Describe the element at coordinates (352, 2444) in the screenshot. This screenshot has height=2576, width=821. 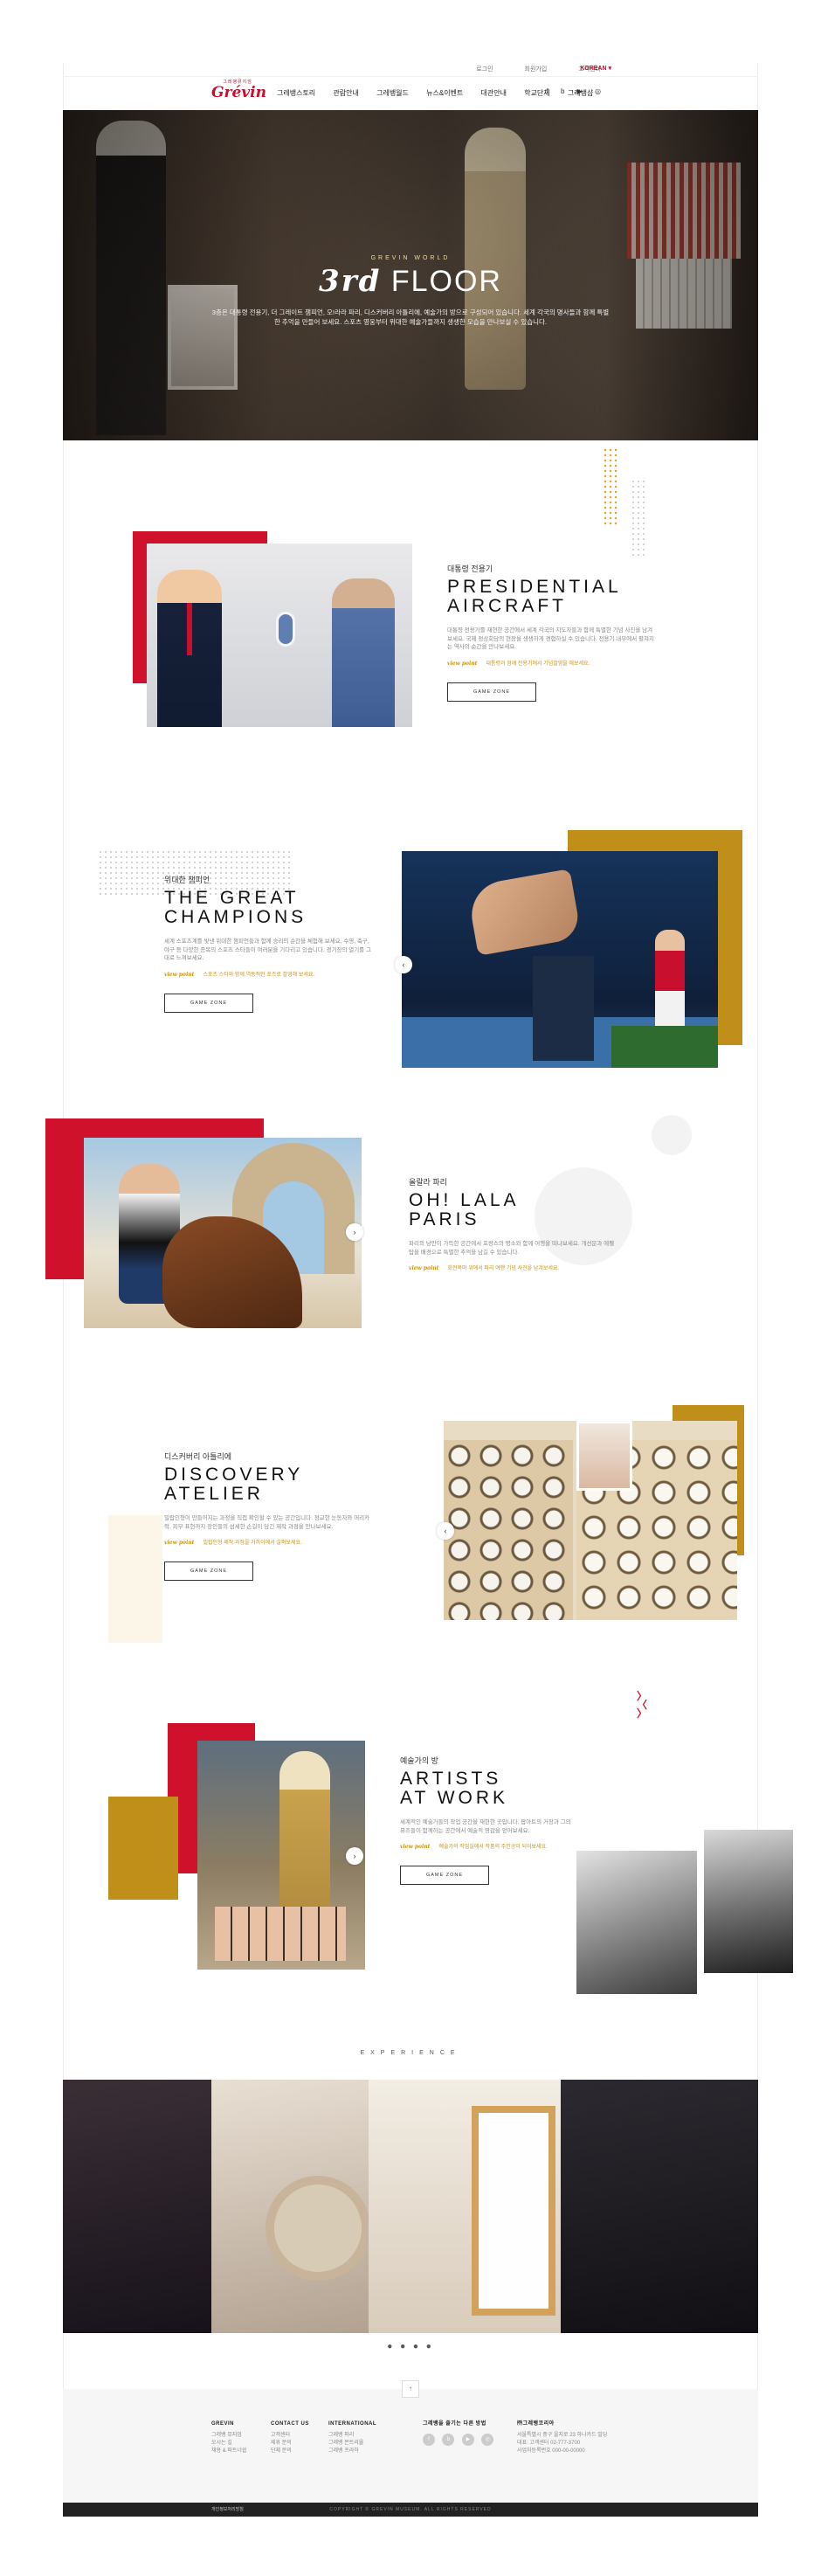
I see `footer-link: 그레뱅 몬트리올` at that location.